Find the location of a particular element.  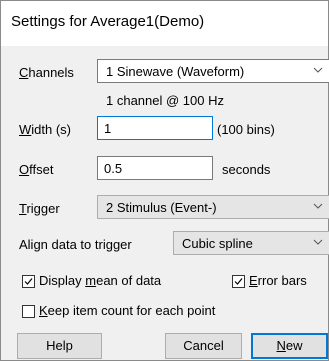

trigger-dropdown: 2 Stimulus (Event-) is located at coordinates (213, 207).